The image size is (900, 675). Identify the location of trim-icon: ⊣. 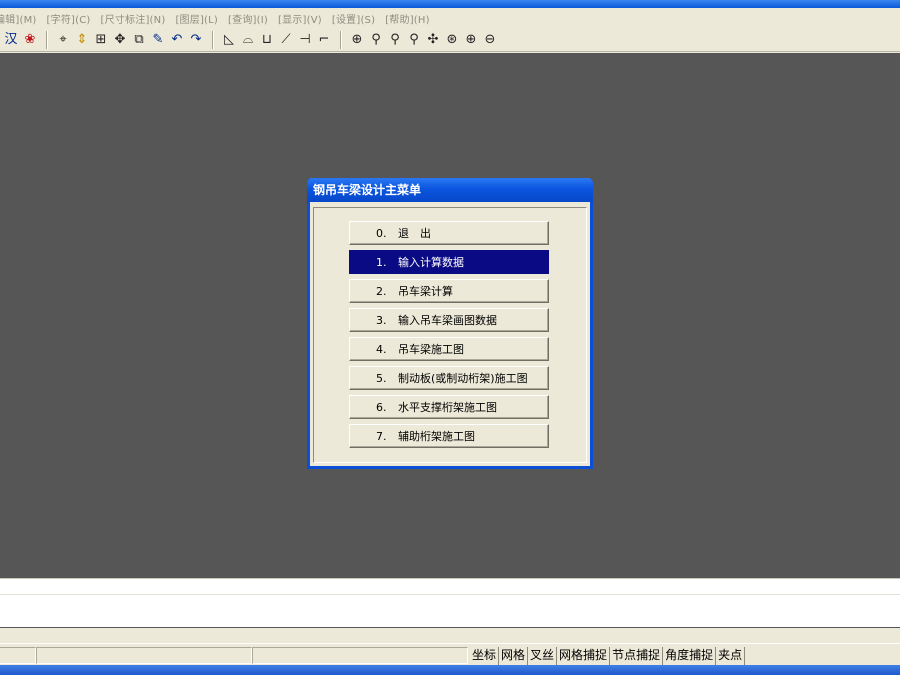
(305, 40).